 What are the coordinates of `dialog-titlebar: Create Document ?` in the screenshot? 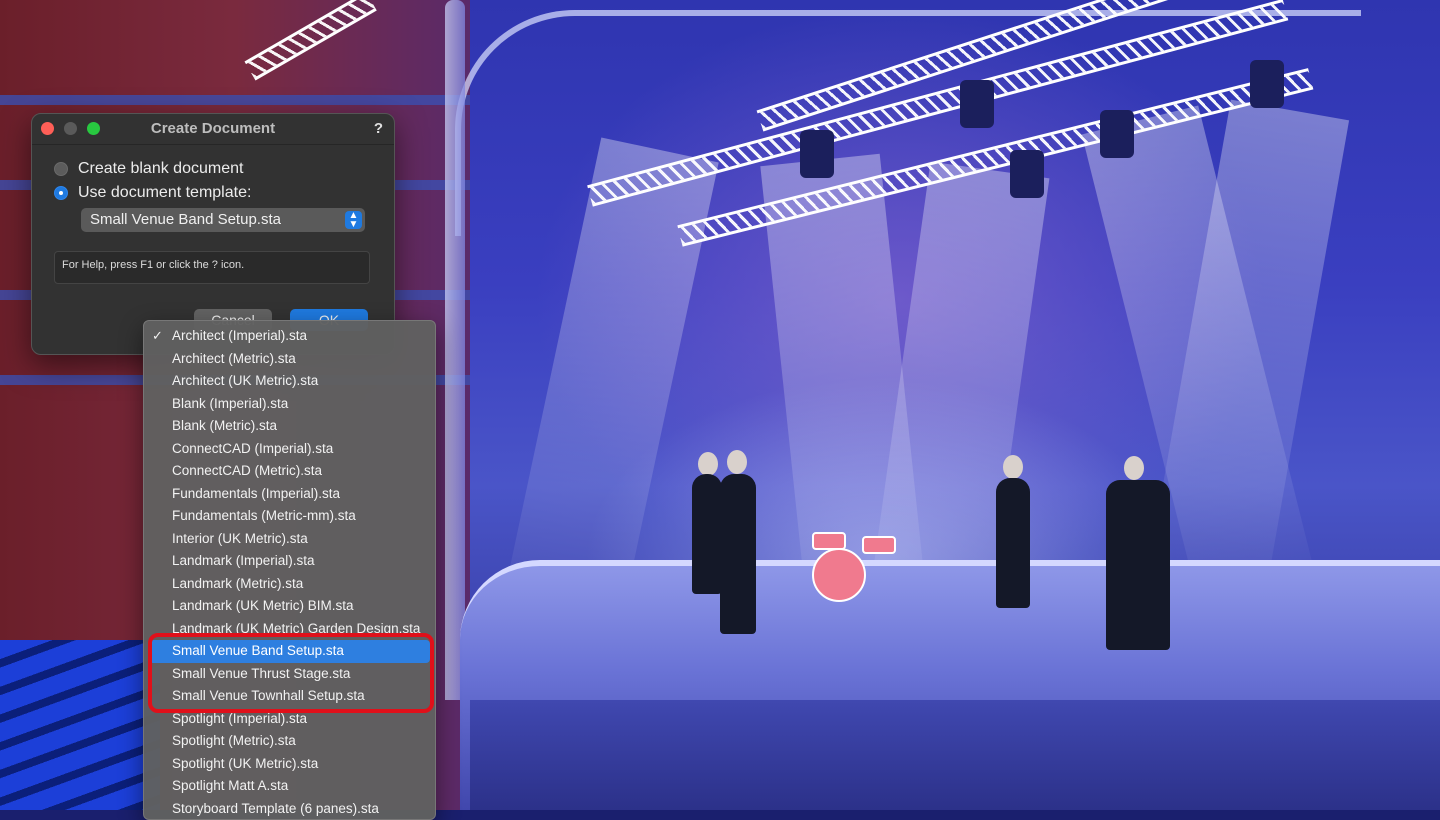 It's located at (213, 129).